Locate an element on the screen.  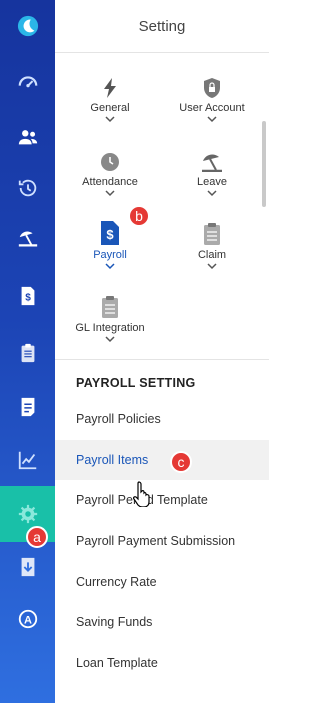
people-icon is located at coordinates (27, 137).